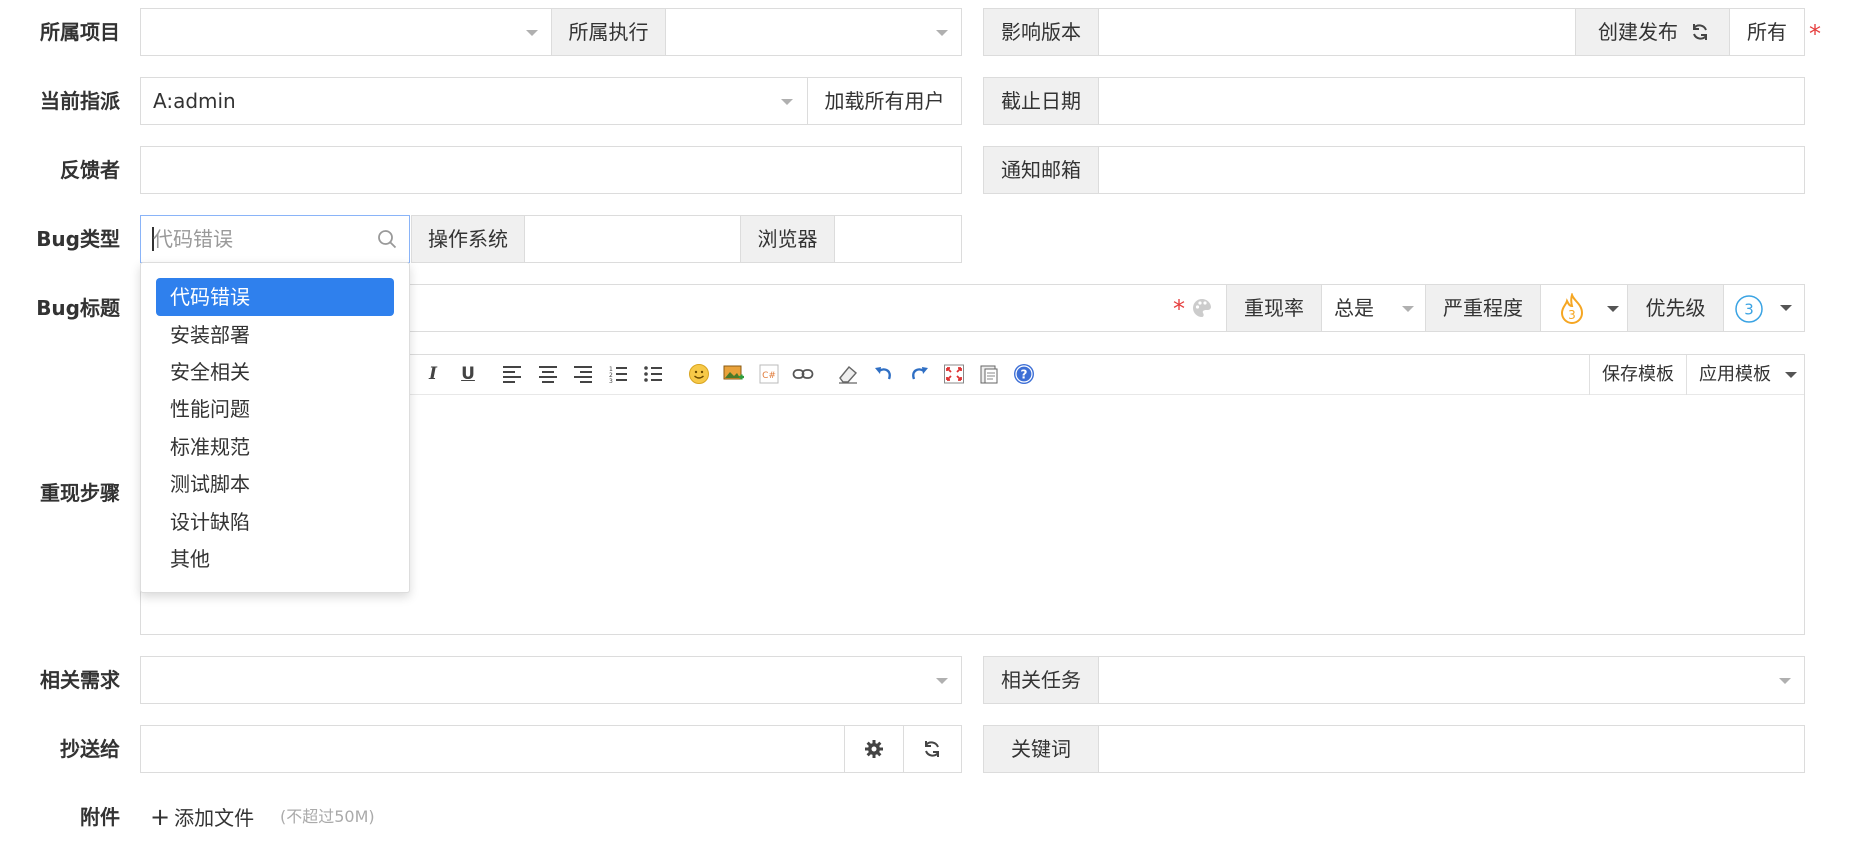 This screenshot has height=846, width=1851. I want to click on svg-text: 3, so click(611, 381).